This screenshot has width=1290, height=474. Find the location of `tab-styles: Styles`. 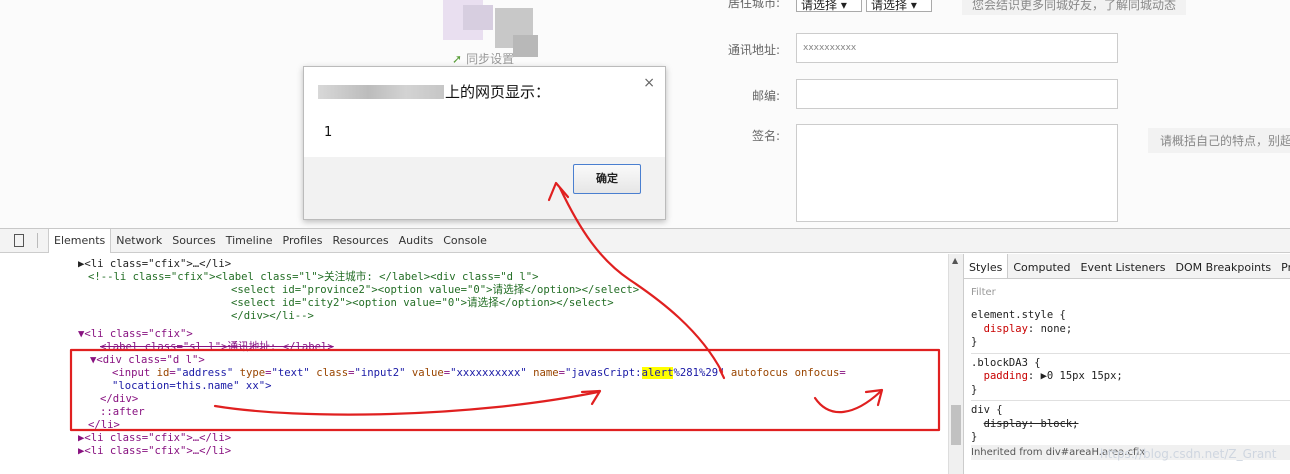

tab-styles: Styles is located at coordinates (986, 266).